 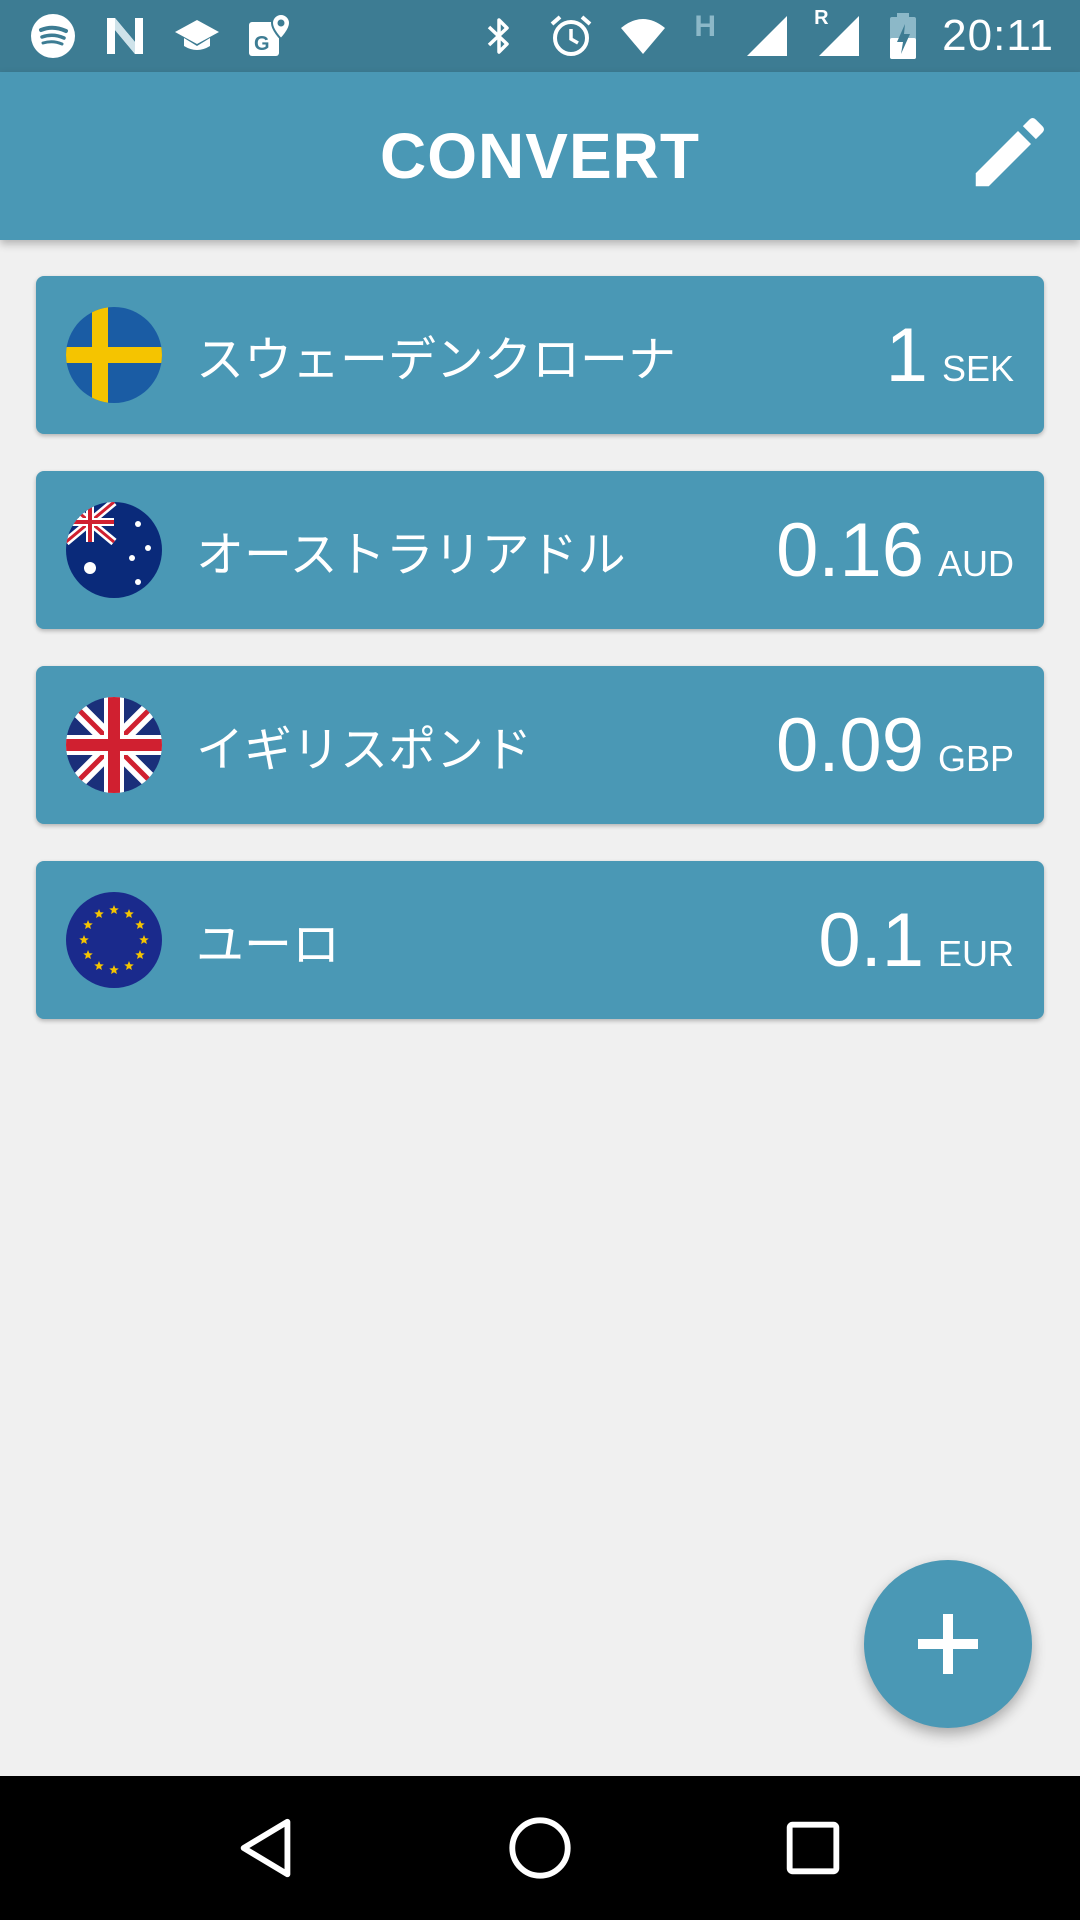 I want to click on currency-amount: 1, so click(x=906, y=355).